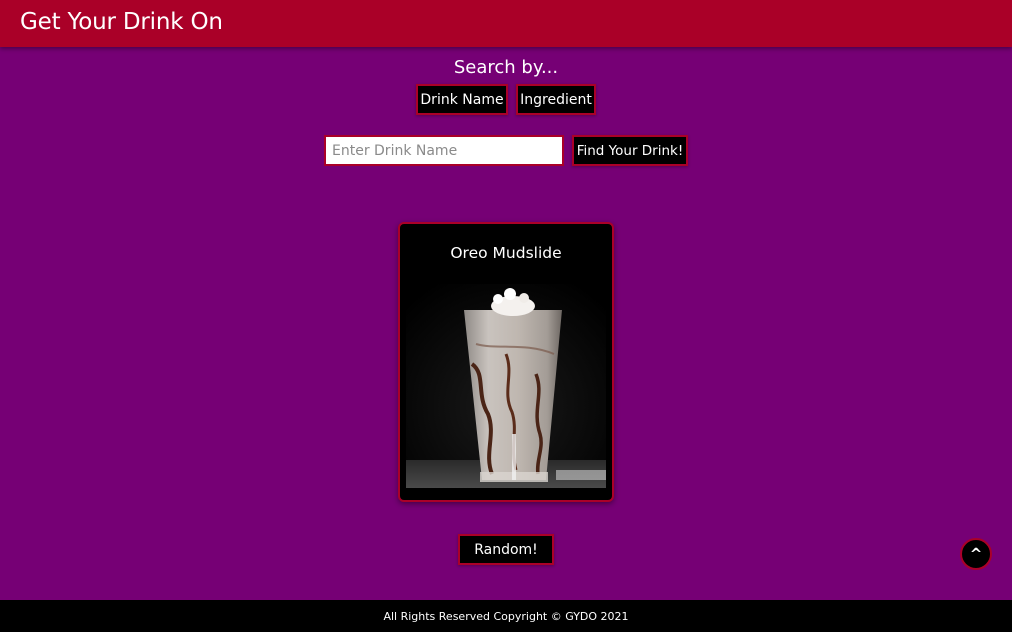  I want to click on drink-photo-icon, so click(506, 386).